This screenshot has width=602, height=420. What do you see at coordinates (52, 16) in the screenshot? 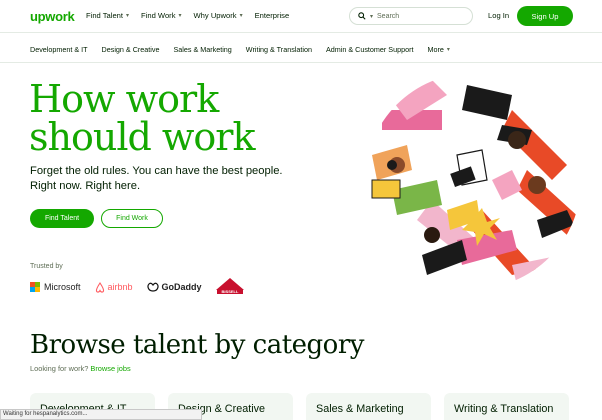
I see `upwork-logo: upwork` at bounding box center [52, 16].